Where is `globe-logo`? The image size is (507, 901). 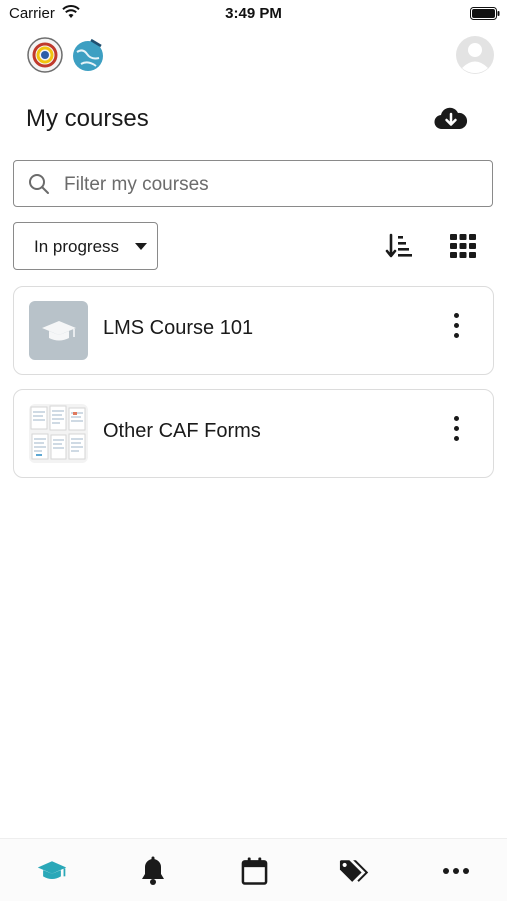 globe-logo is located at coordinates (88, 54).